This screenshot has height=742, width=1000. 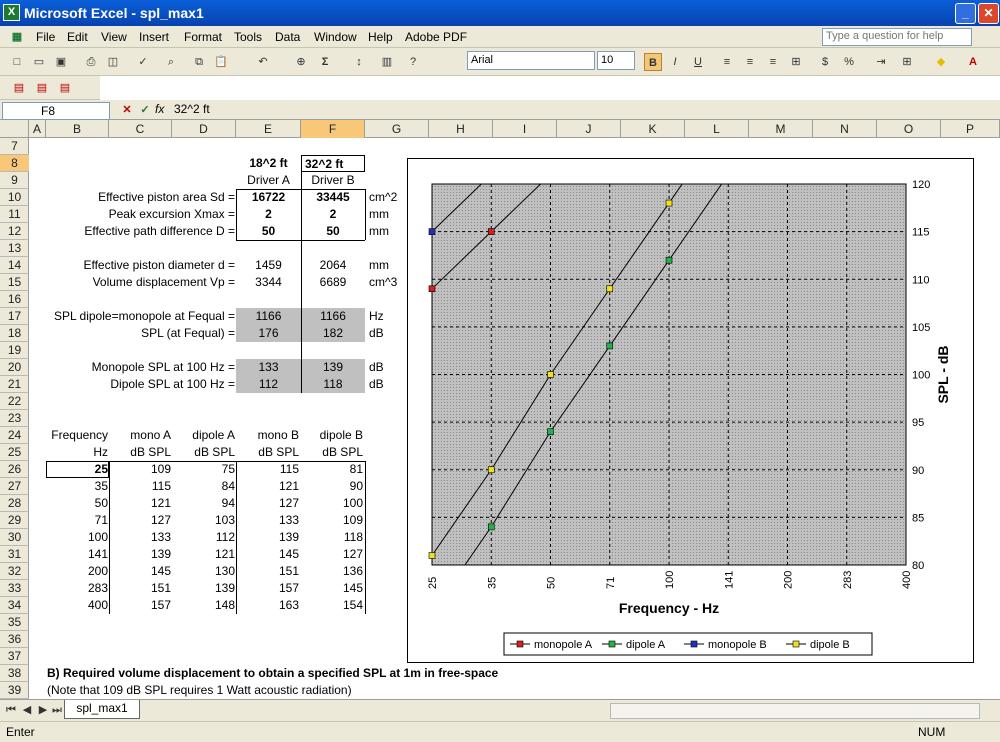 What do you see at coordinates (14, 129) in the screenshot?
I see `select-all-button` at bounding box center [14, 129].